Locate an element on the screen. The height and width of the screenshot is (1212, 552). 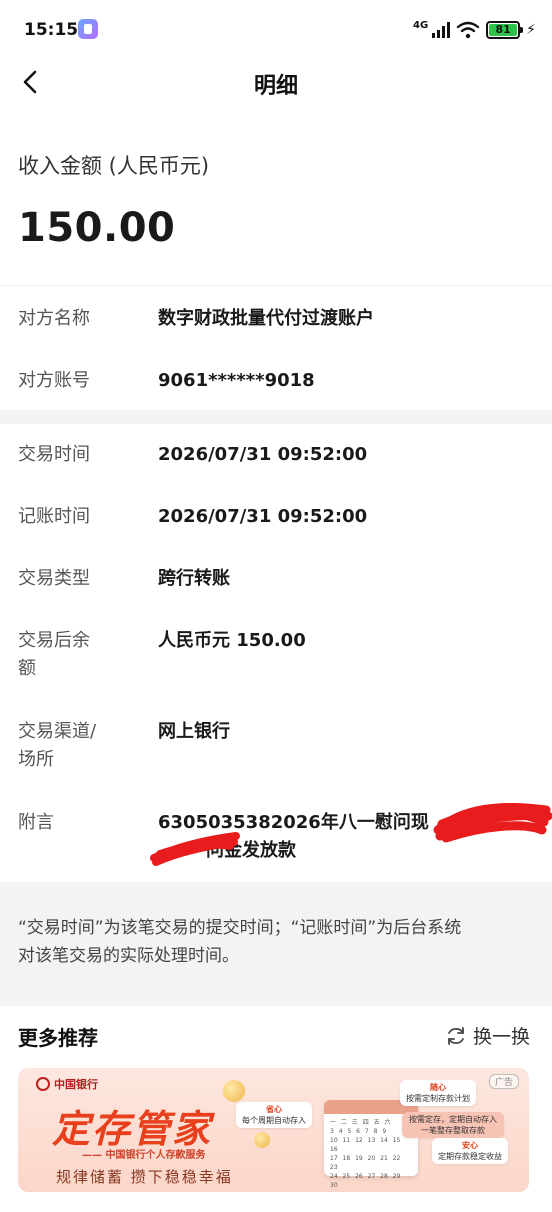
ad-chip-safe: 安心 定期存款稳定收益 is located at coordinates (470, 1151).